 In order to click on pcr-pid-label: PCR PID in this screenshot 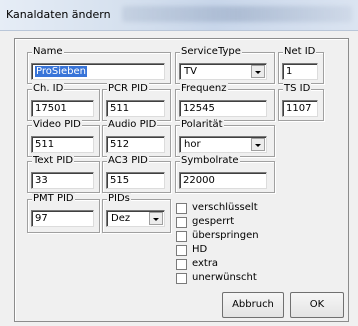, I will do `click(128, 89)`.